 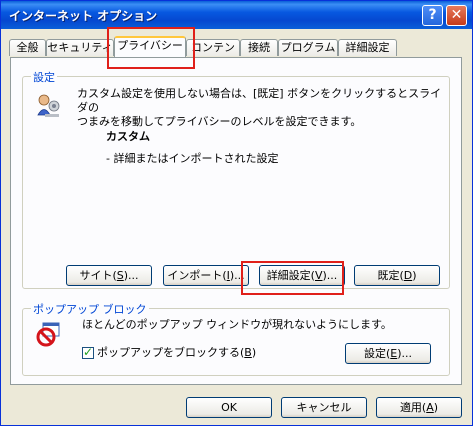 I want to click on apply-button: 適用(A), so click(x=419, y=407).